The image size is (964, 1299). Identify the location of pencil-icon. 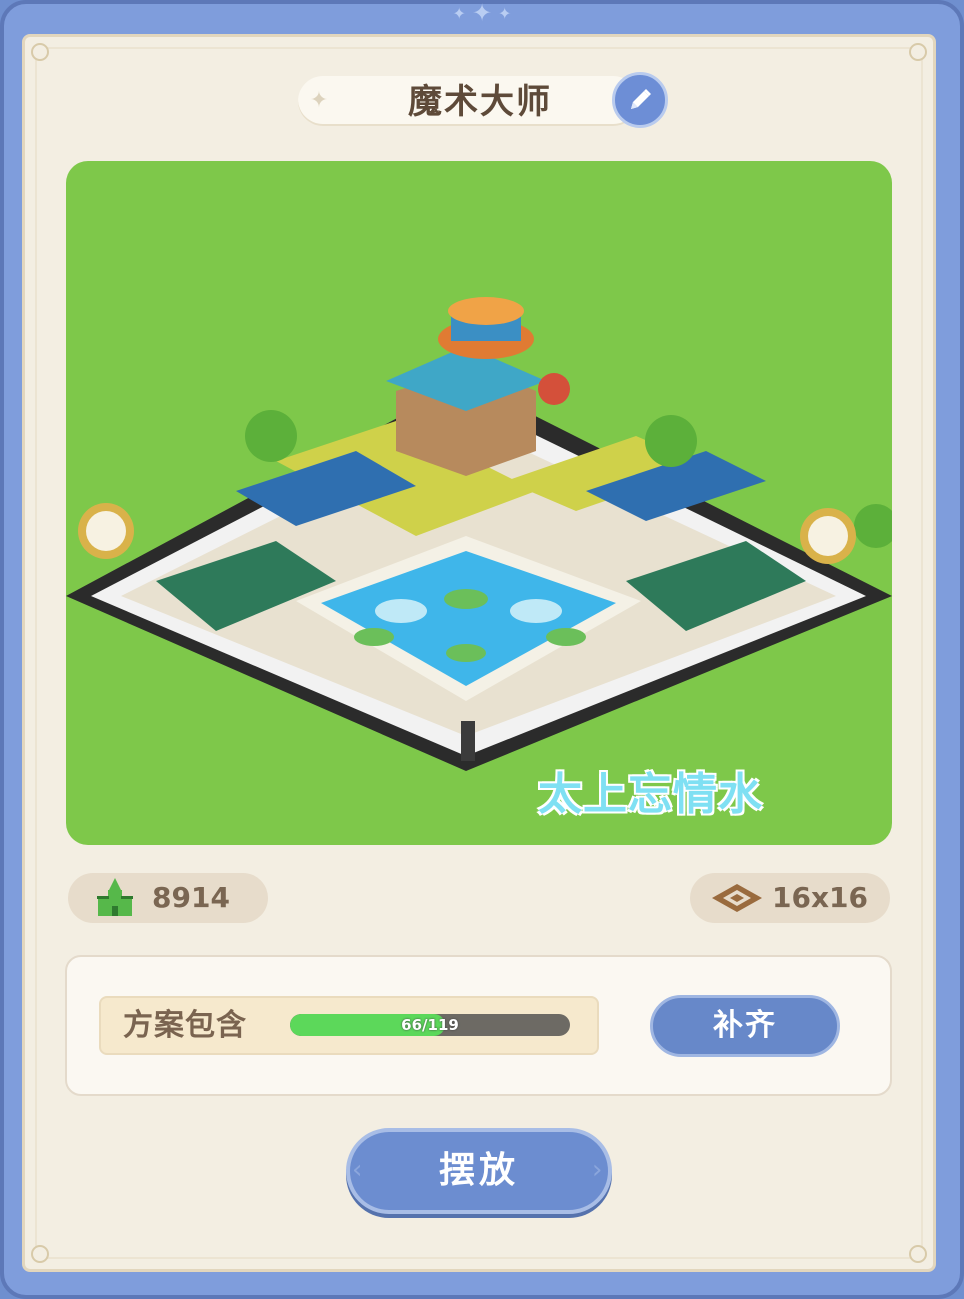
(641, 99).